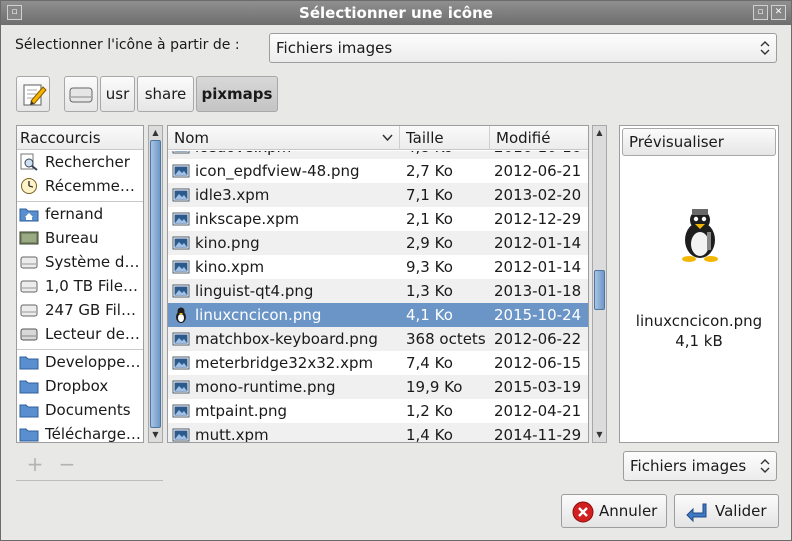 This screenshot has width=792, height=541. I want to click on place-documents: Documents, so click(80, 410).